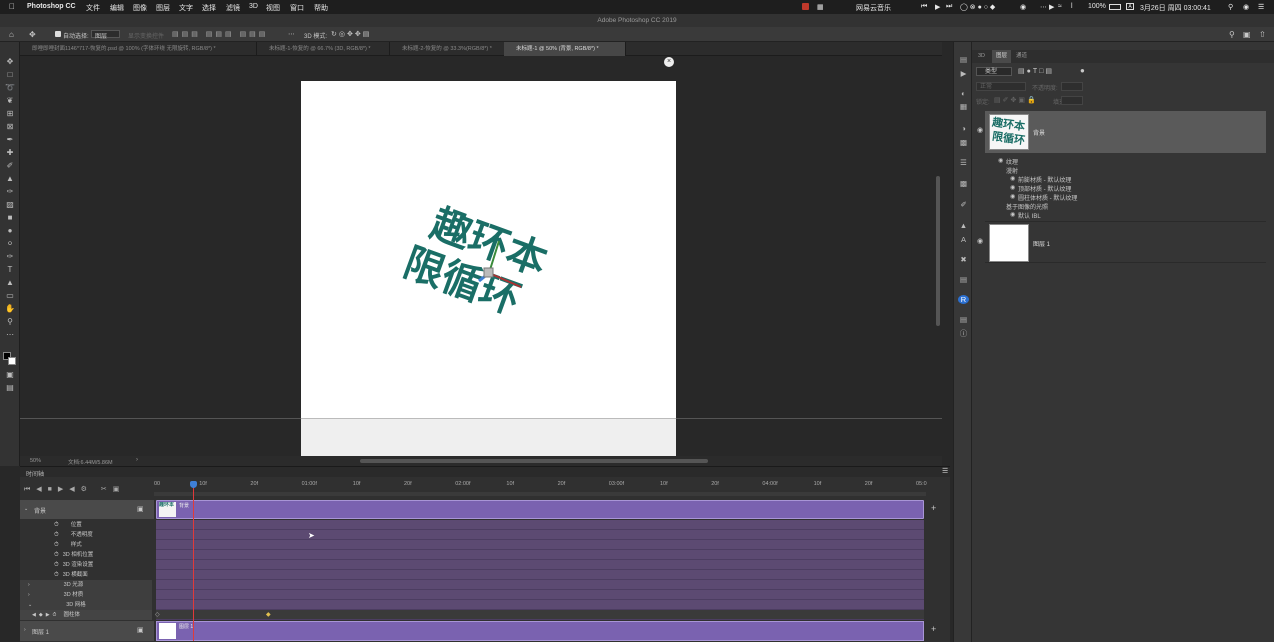  I want to click on track-name: 图层 1, so click(40, 631).